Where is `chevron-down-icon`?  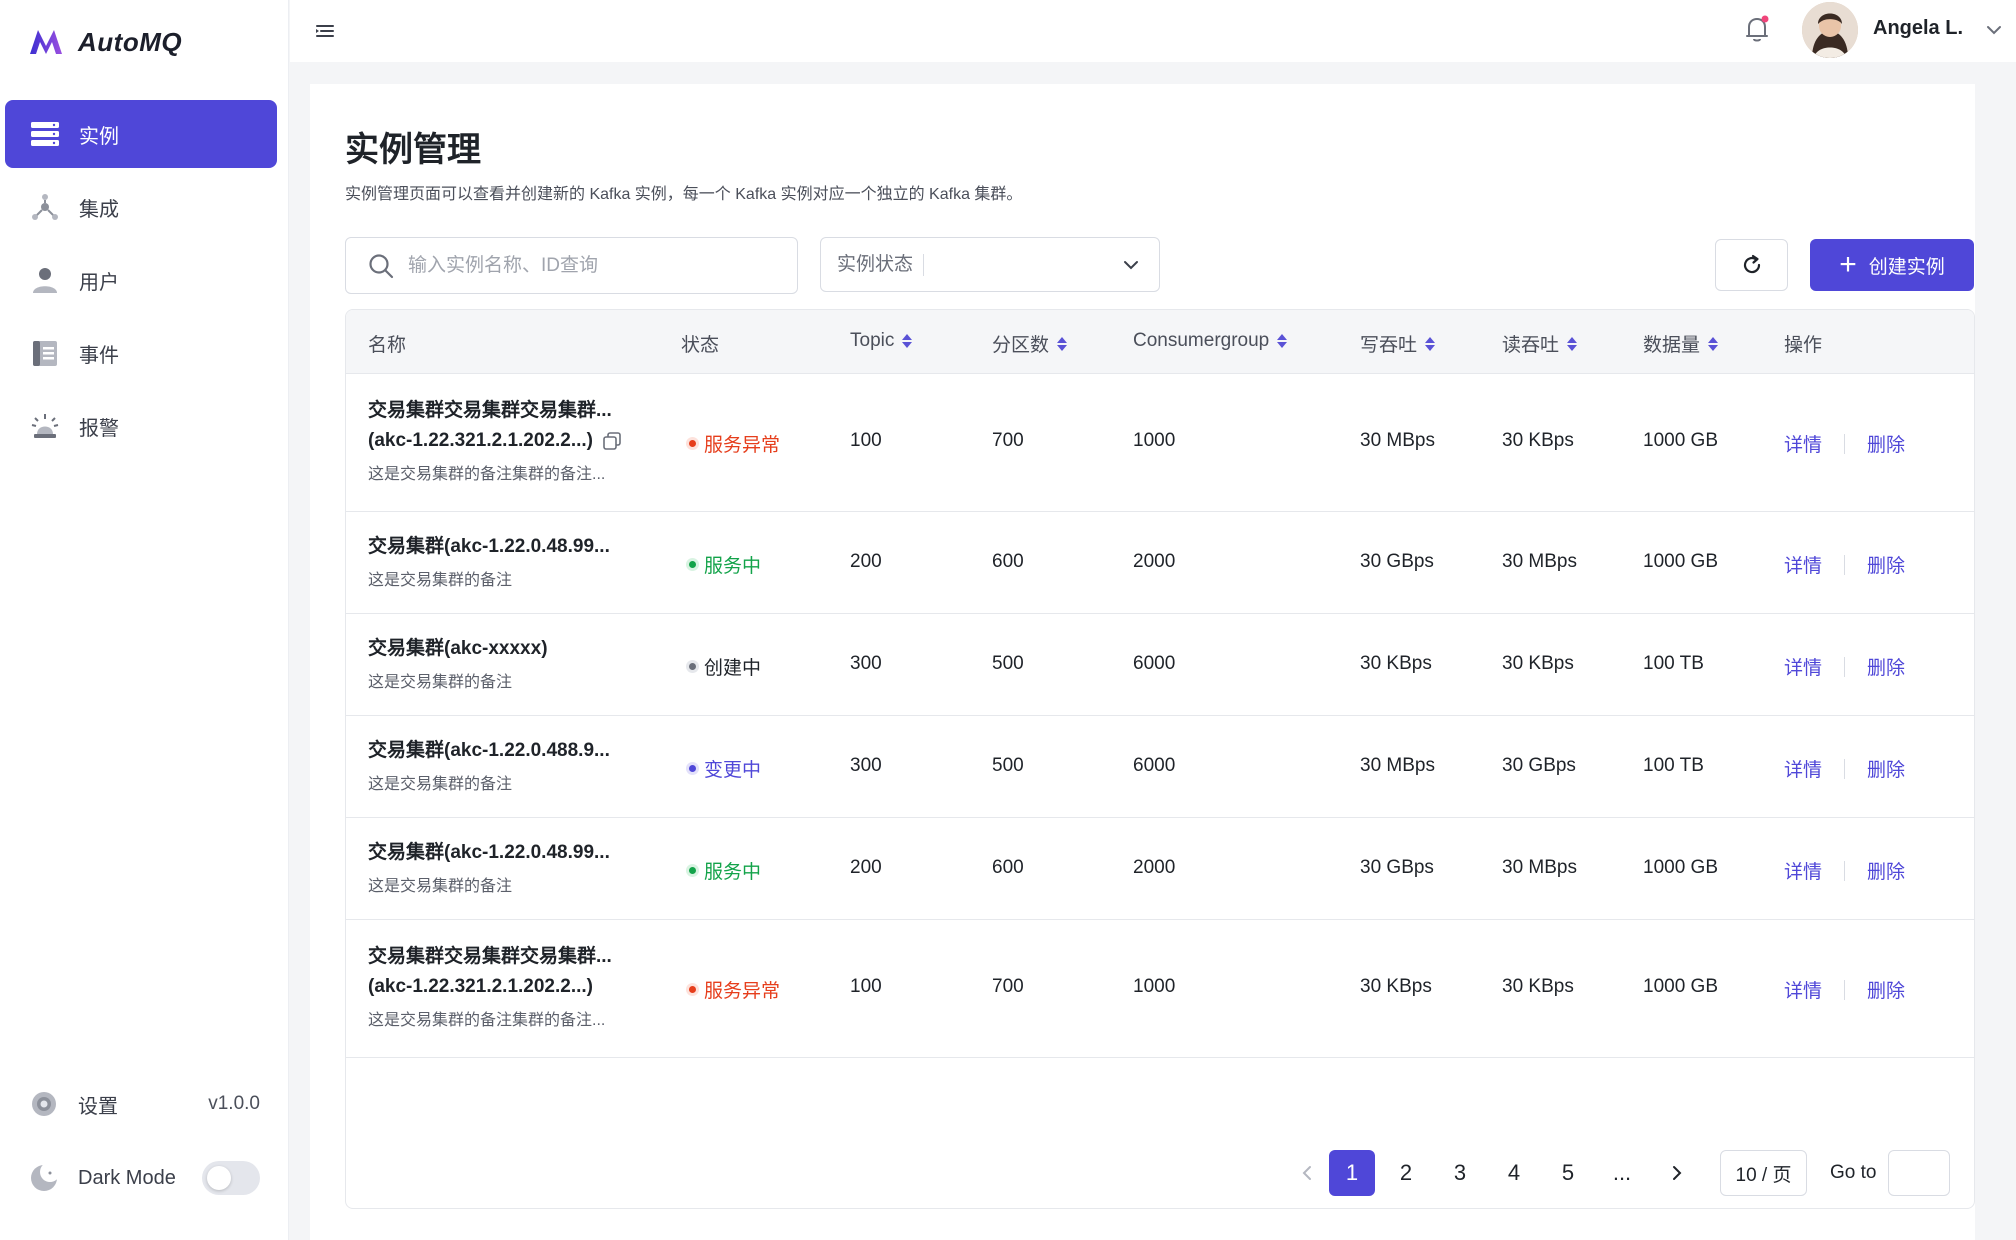
chevron-down-icon is located at coordinates (1994, 30).